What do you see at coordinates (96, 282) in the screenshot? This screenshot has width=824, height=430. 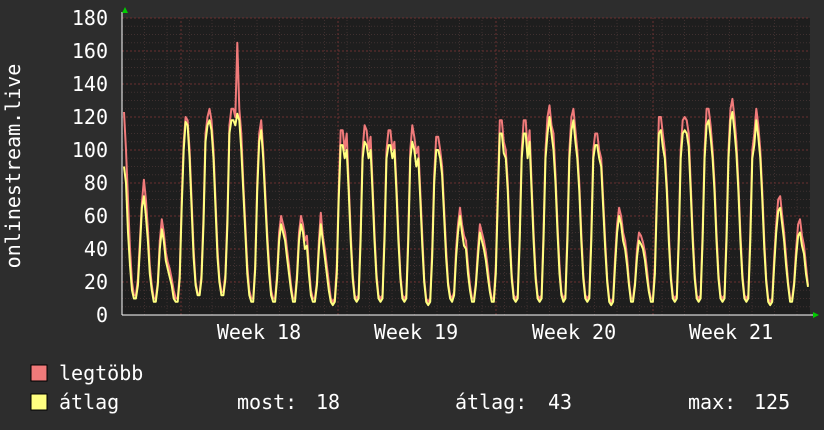 I see `y-tick-label: 20` at bounding box center [96, 282].